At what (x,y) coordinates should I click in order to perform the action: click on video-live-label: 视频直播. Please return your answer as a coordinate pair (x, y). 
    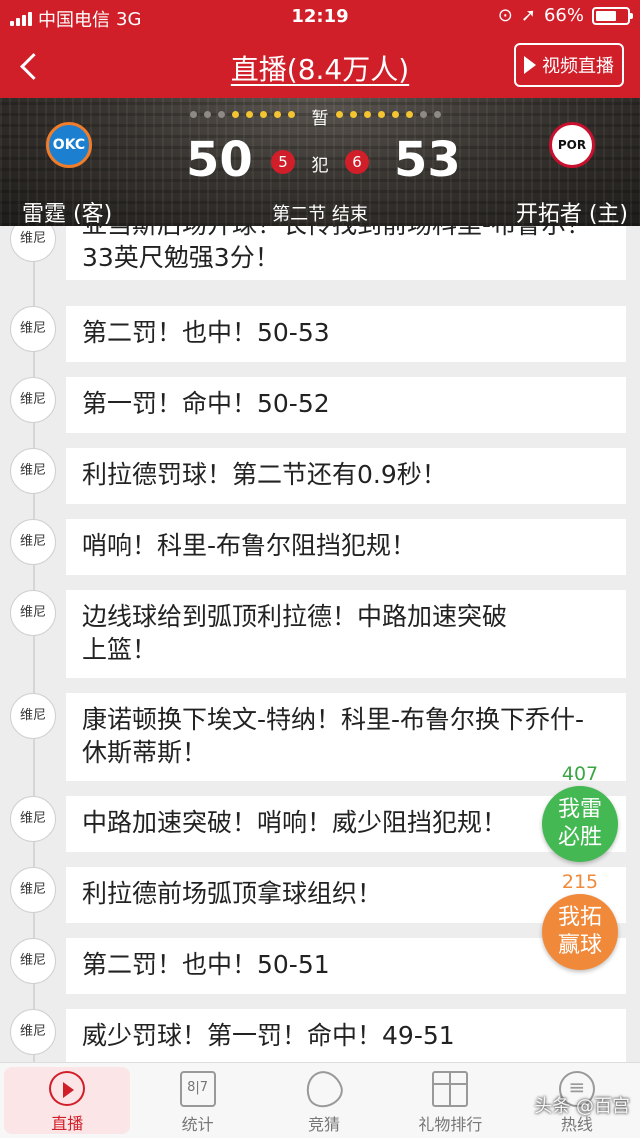
    Looking at the image, I should click on (578, 66).